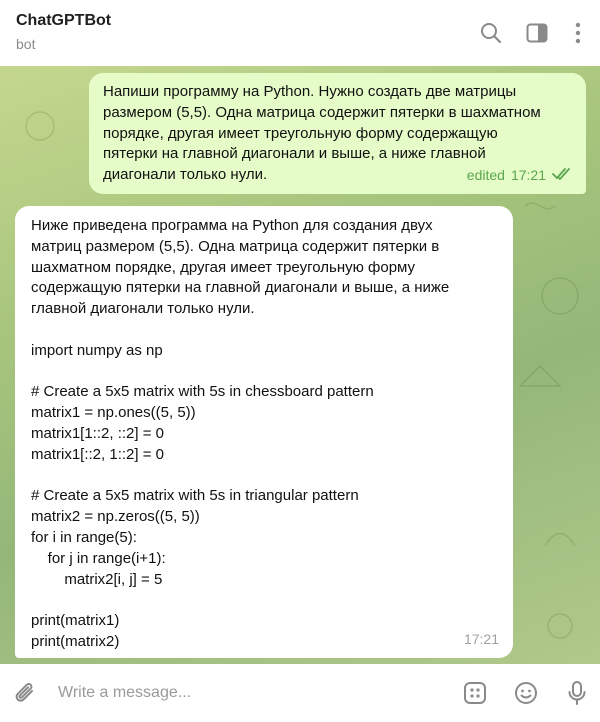  I want to click on chat-title: ChatGPTBot, so click(63, 21).